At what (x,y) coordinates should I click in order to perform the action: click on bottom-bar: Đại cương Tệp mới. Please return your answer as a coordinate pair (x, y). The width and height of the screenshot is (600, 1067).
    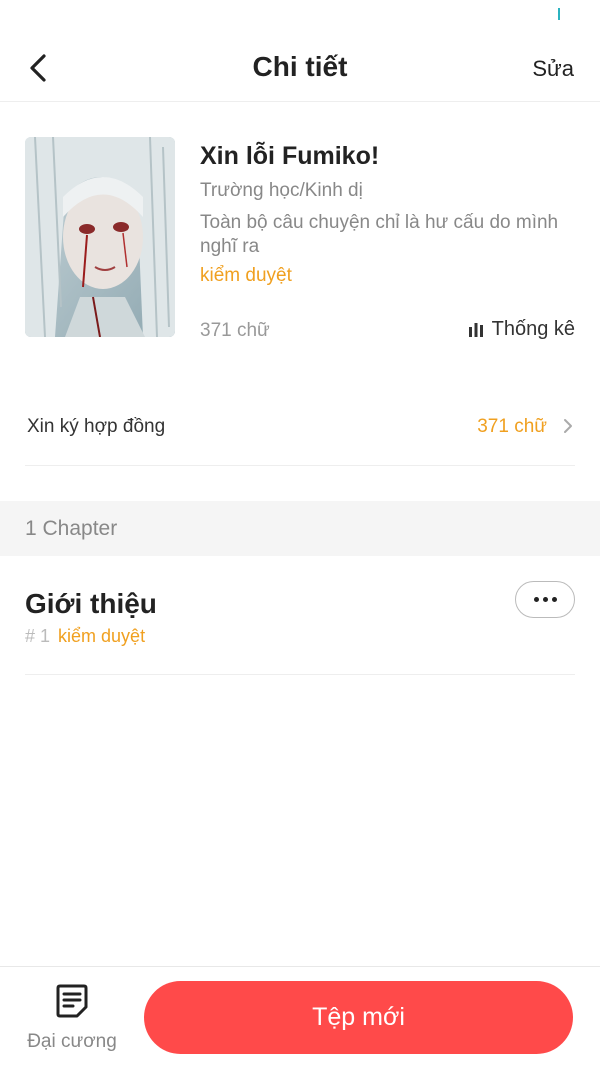
    Looking at the image, I should click on (300, 1016).